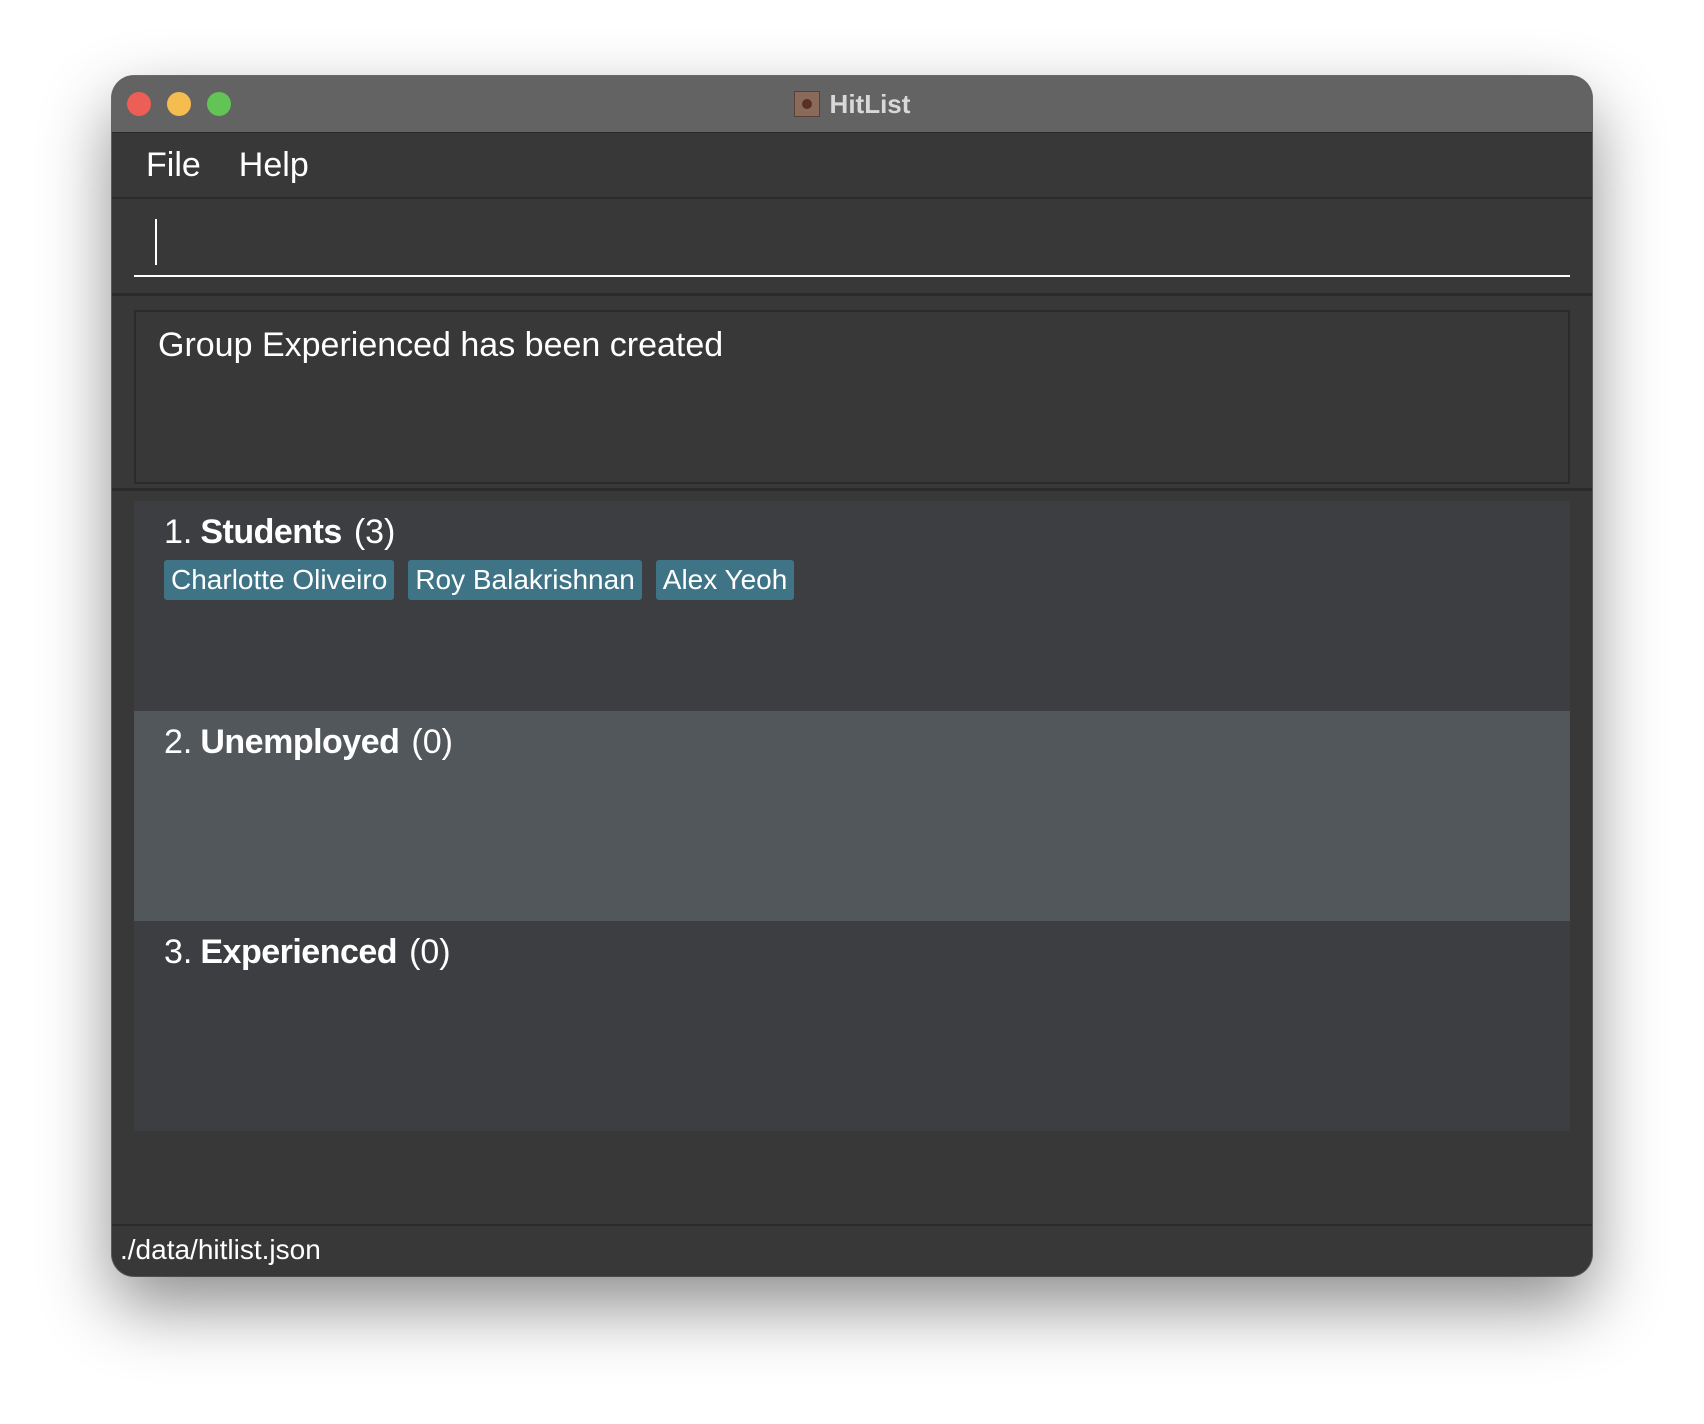  What do you see at coordinates (852, 952) in the screenshot?
I see `group-header: 3. Experienced (0)` at bounding box center [852, 952].